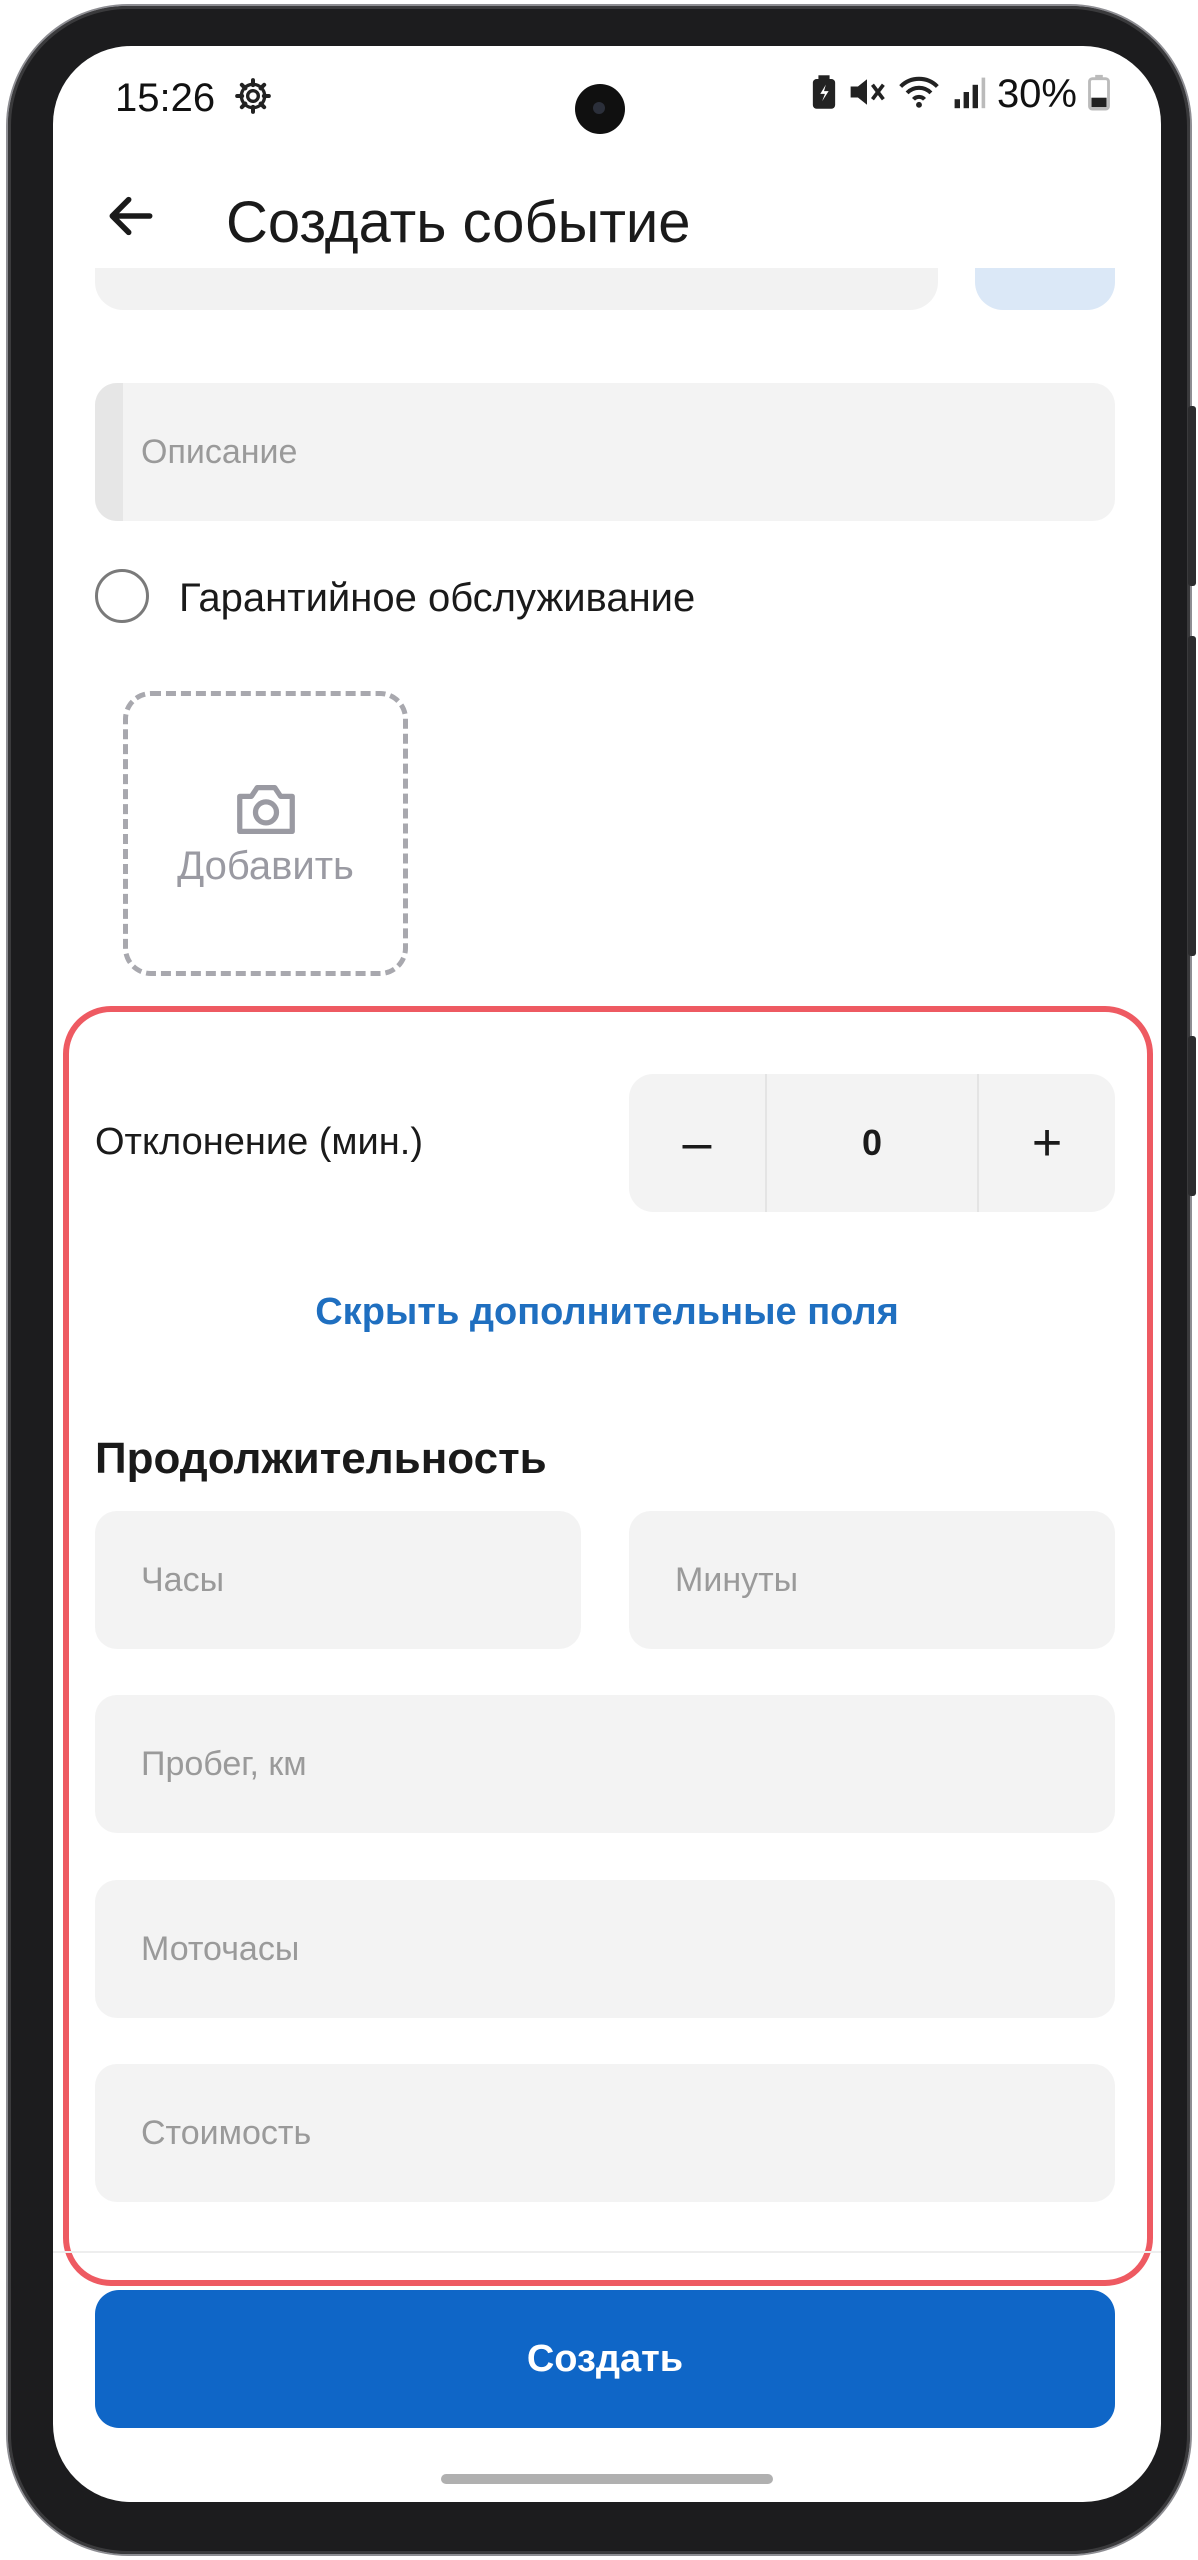  Describe the element at coordinates (259, 1142) in the screenshot. I see `deviation-label: Отклонение (мин.)` at that location.